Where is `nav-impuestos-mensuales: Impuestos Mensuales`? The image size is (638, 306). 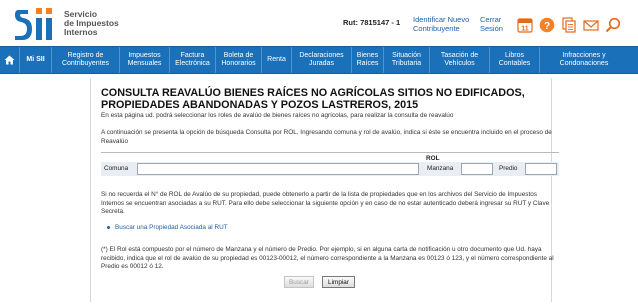
nav-impuestos-mensuales: Impuestos Mensuales is located at coordinates (145, 60).